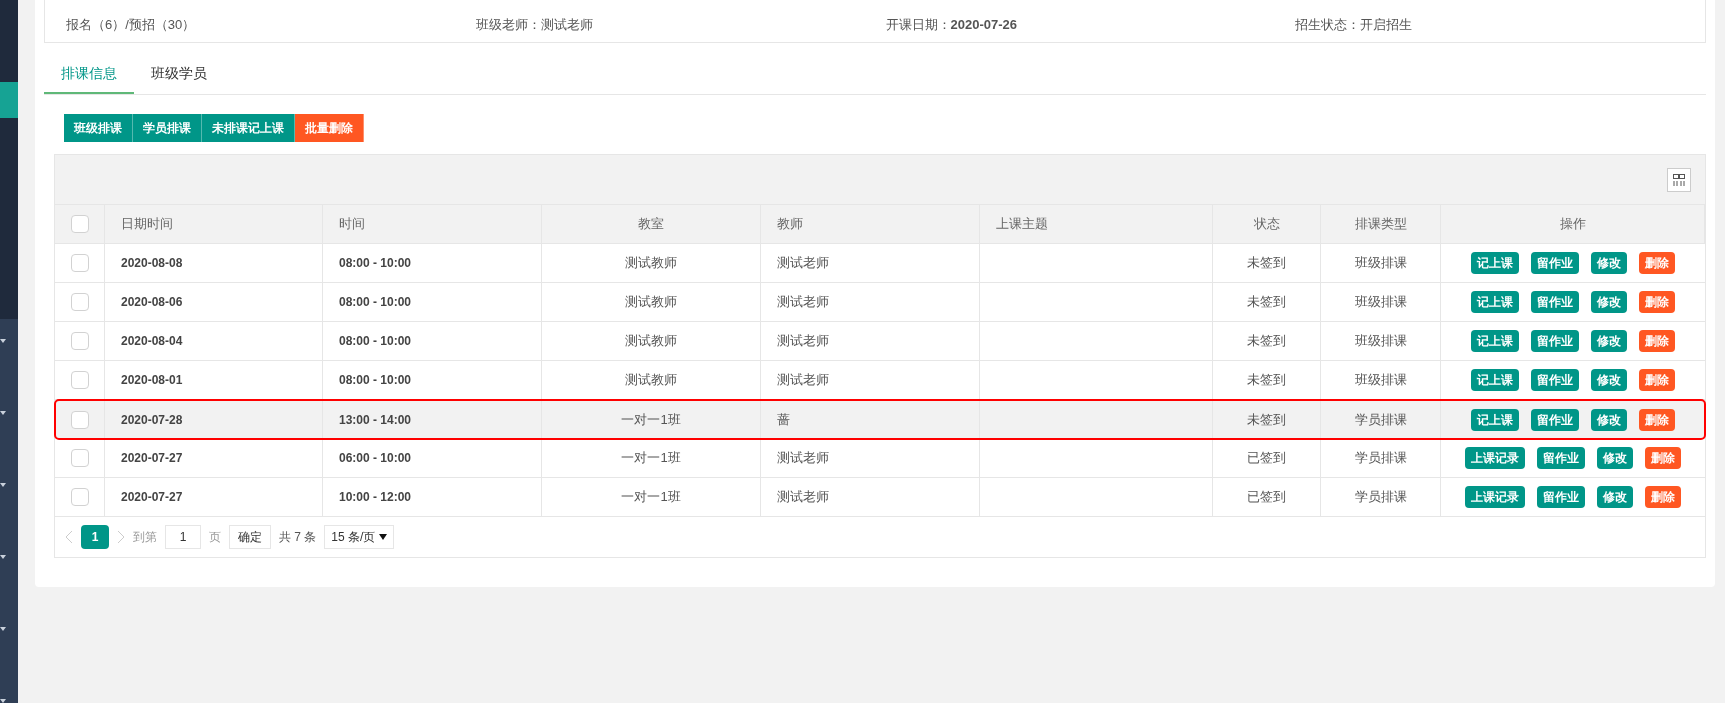 The width and height of the screenshot is (1725, 703). I want to click on columns-button, so click(1679, 179).